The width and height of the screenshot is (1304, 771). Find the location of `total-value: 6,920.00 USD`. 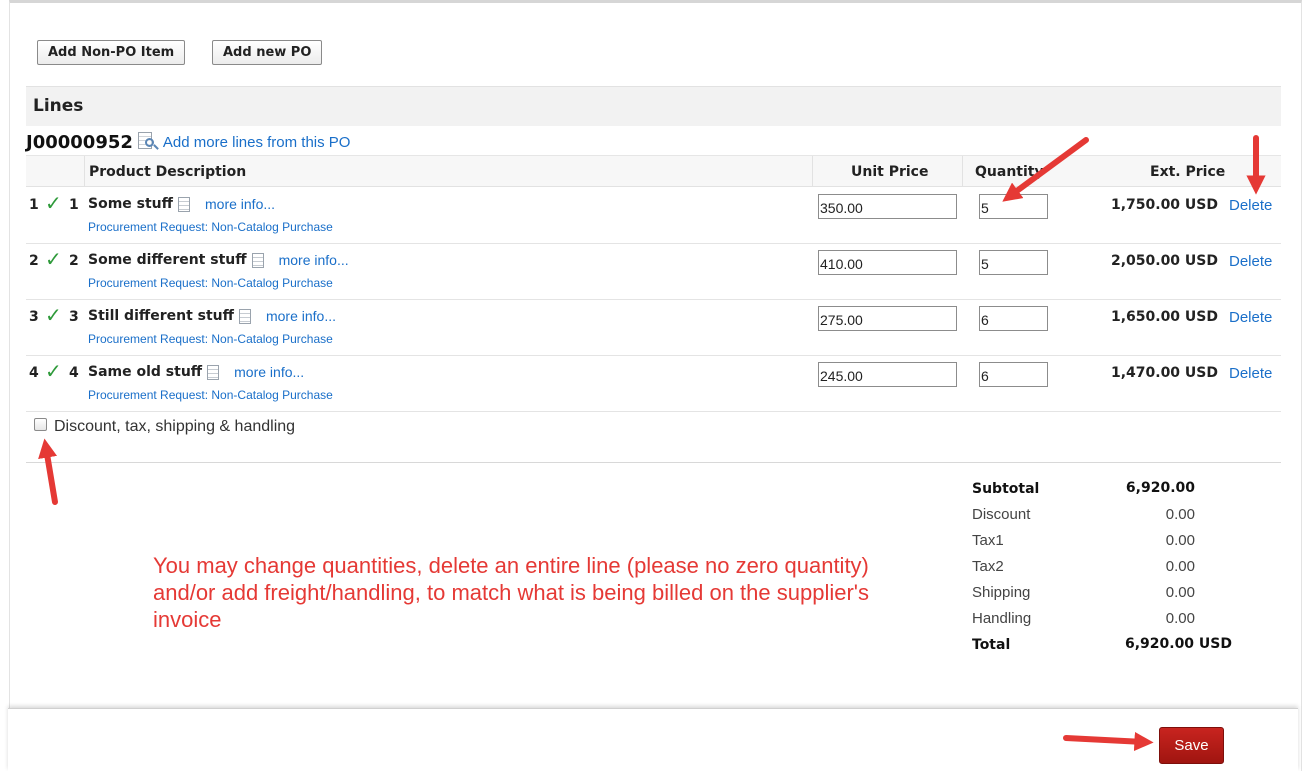

total-value: 6,920.00 USD is located at coordinates (1178, 644).